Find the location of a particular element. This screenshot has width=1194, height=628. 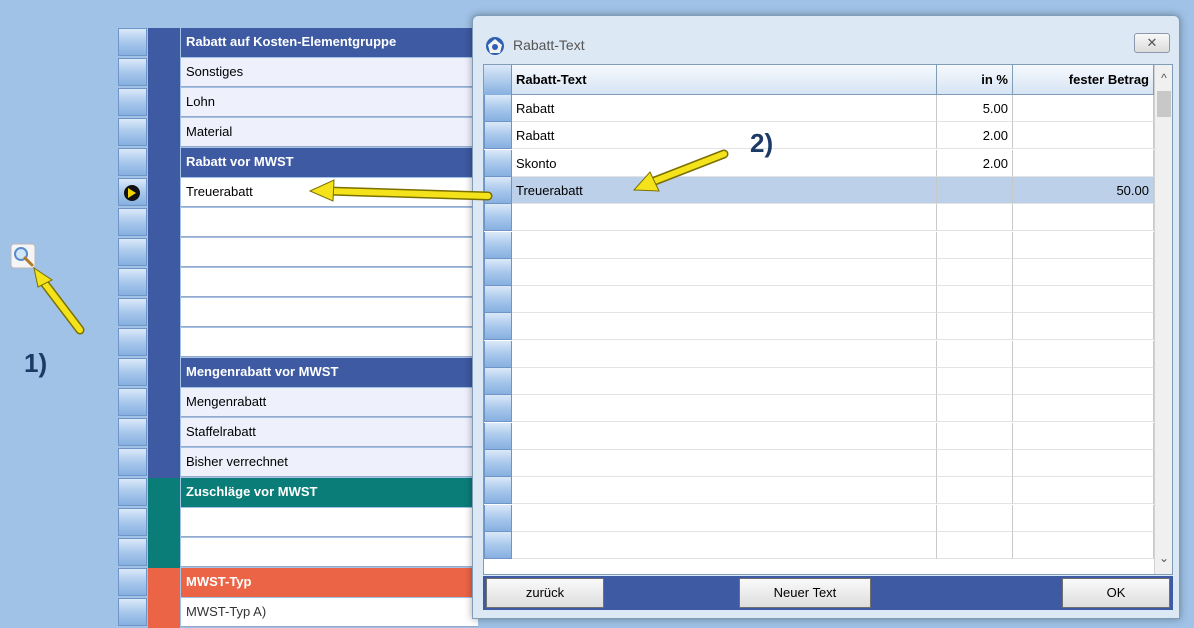

magnifier-icon is located at coordinates (23, 256).